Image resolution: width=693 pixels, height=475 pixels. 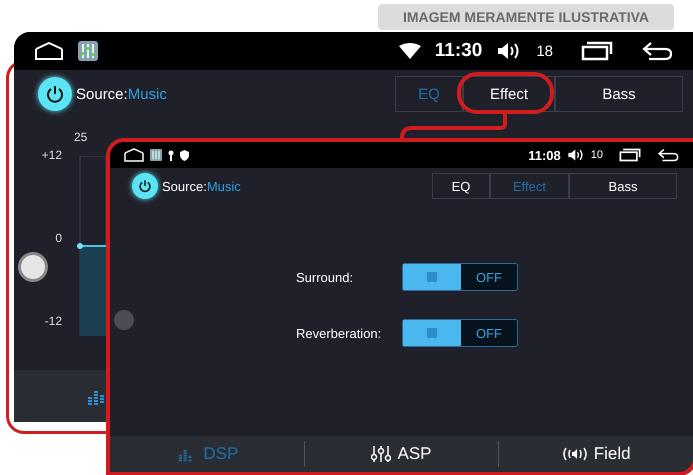 What do you see at coordinates (325, 277) in the screenshot?
I see `setting-label: Surround:` at bounding box center [325, 277].